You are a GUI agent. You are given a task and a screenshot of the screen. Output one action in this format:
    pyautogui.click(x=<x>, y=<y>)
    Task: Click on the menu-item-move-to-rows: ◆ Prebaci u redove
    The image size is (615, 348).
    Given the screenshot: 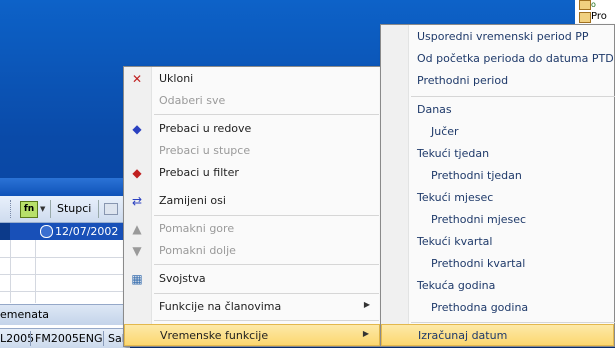 What is the action you would take?
    pyautogui.click(x=252, y=129)
    